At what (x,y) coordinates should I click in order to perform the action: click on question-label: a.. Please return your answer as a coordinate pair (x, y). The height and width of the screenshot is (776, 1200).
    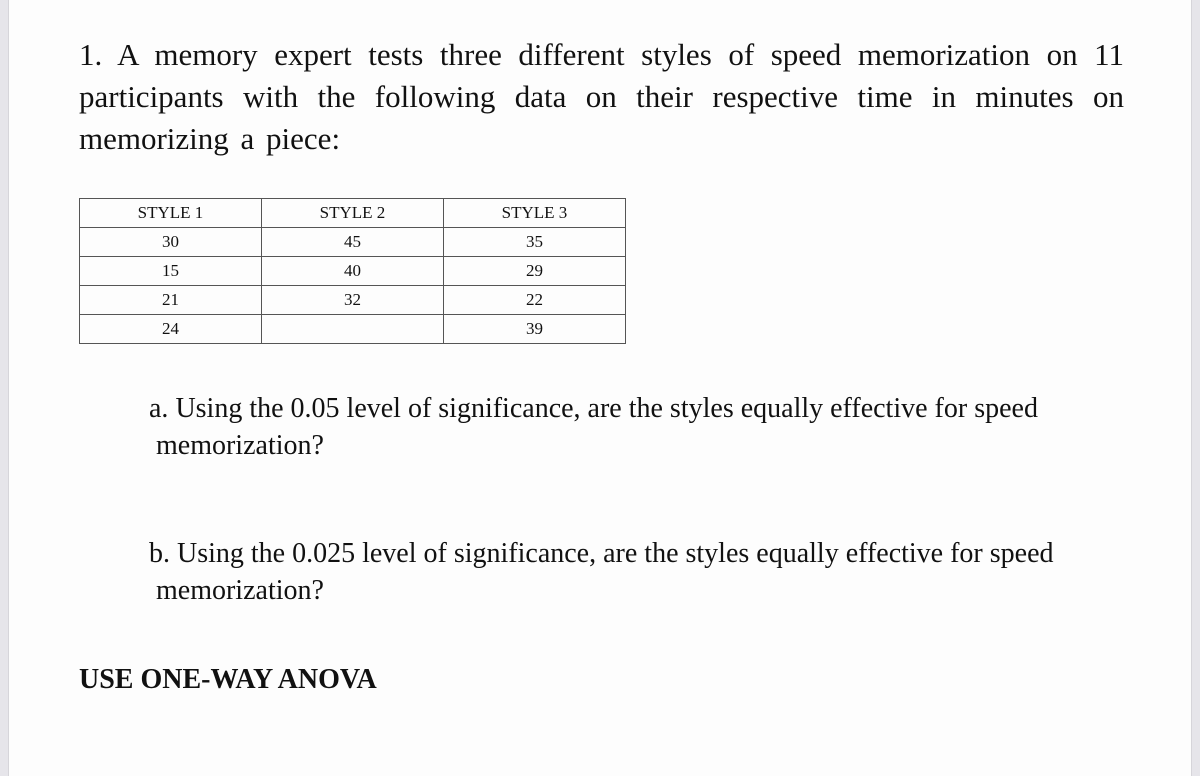
    Looking at the image, I should click on (159, 408).